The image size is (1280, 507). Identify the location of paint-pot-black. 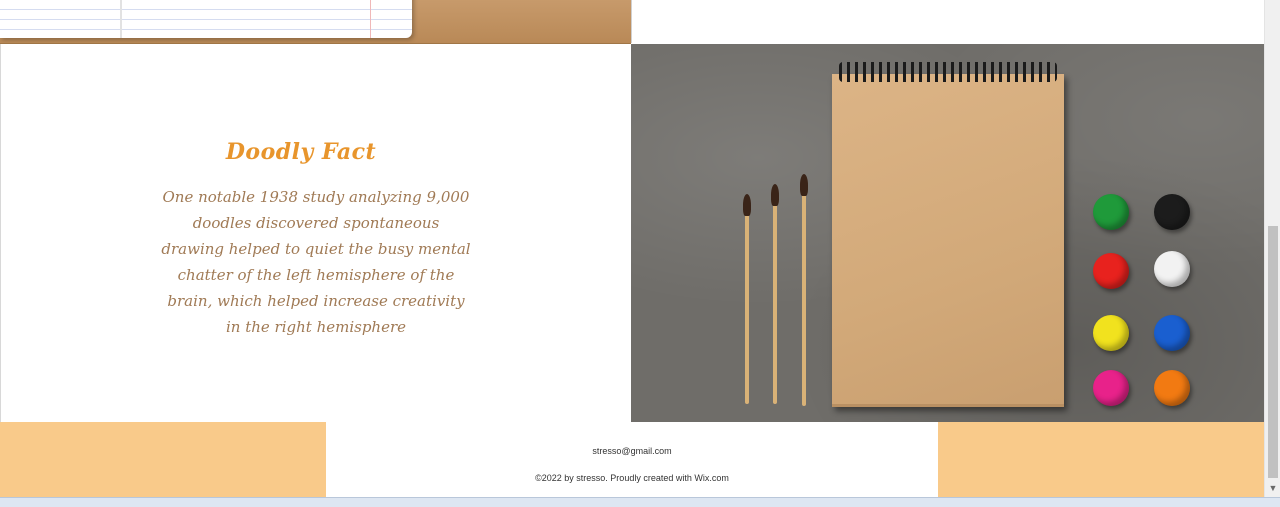
(1172, 212).